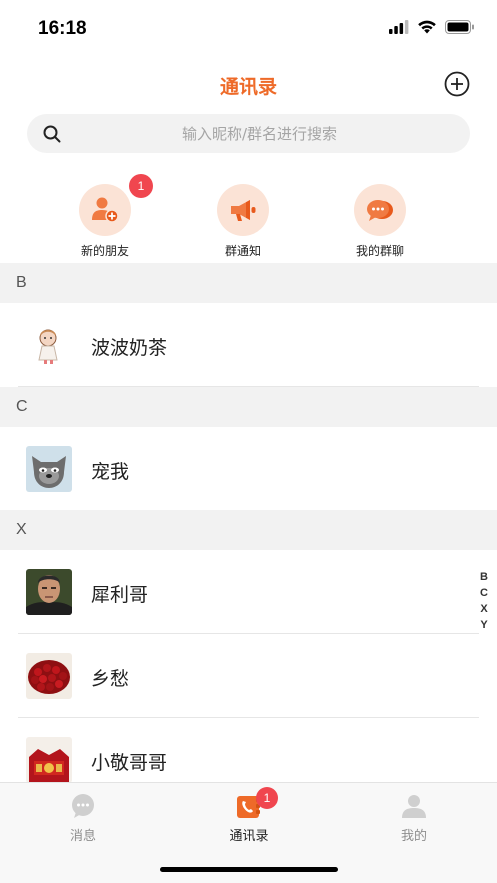 This screenshot has width=497, height=883. What do you see at coordinates (484, 609) in the screenshot?
I see `index-letter-x: X` at bounding box center [484, 609].